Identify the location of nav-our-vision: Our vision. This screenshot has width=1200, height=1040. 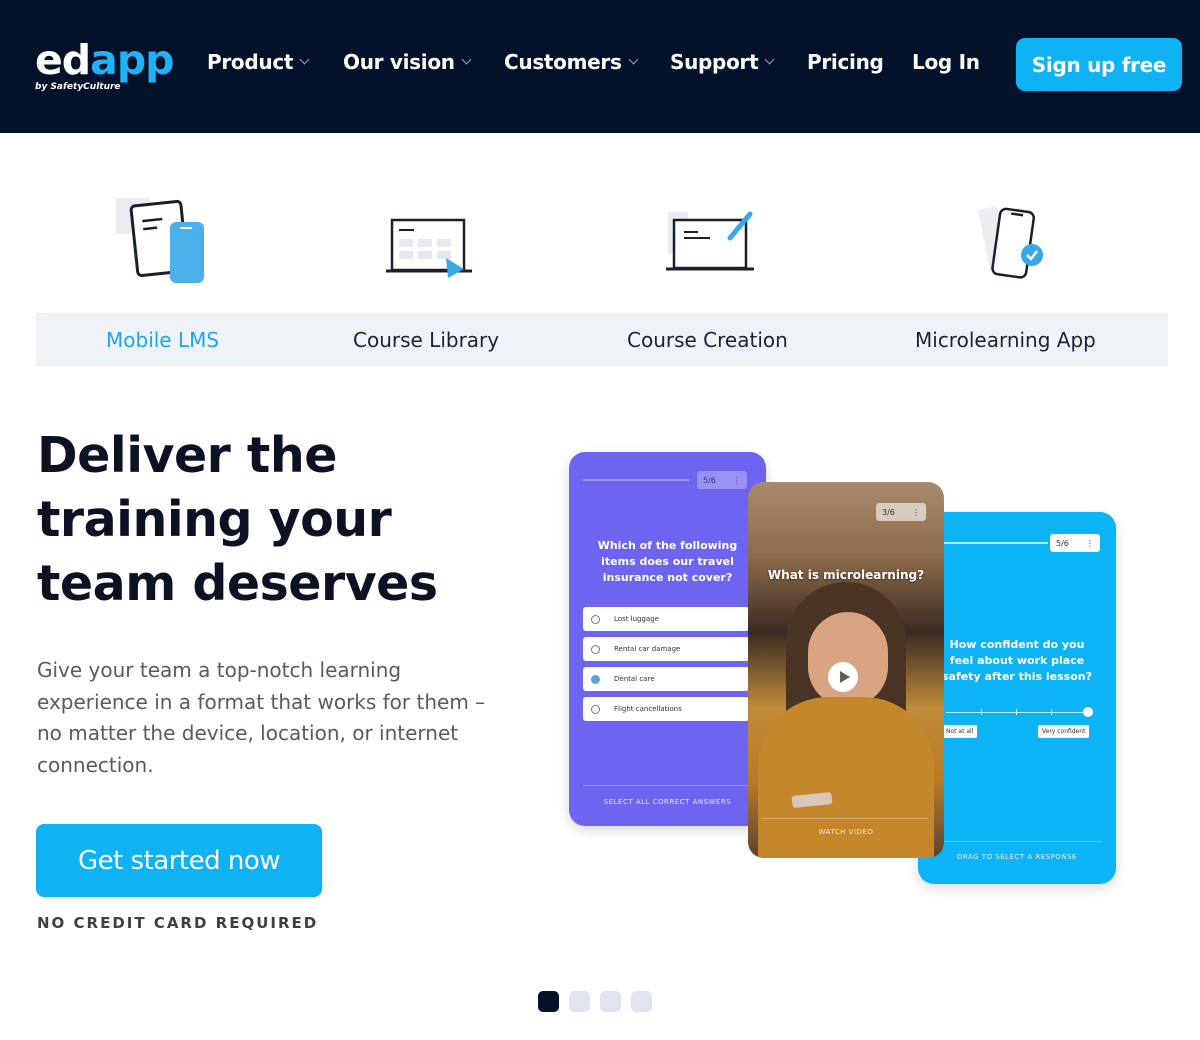
(407, 62).